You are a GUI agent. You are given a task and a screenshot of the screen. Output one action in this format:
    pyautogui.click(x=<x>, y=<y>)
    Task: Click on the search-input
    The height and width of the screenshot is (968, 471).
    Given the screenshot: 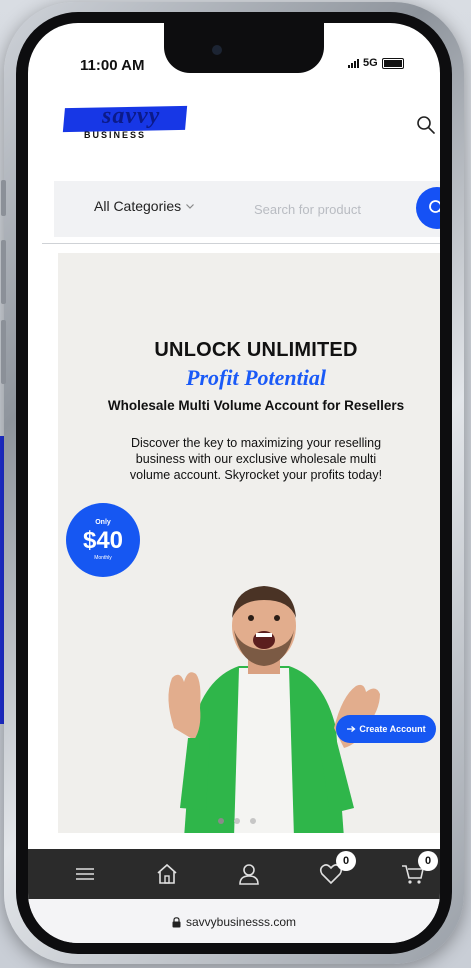 What is the action you would take?
    pyautogui.click(x=328, y=209)
    